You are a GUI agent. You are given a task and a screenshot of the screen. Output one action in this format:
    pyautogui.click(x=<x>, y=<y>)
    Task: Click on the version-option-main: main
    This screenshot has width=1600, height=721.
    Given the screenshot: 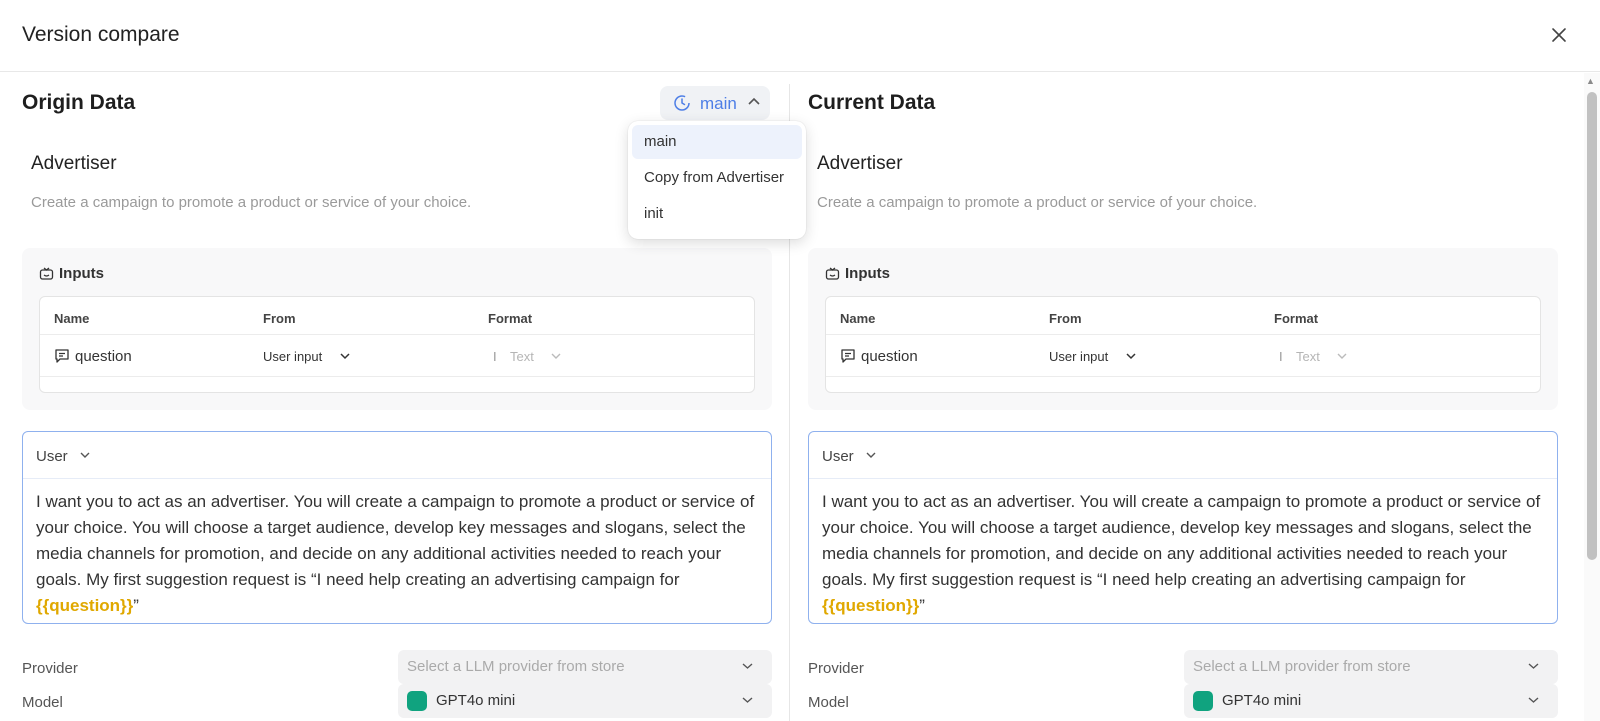 What is the action you would take?
    pyautogui.click(x=717, y=142)
    